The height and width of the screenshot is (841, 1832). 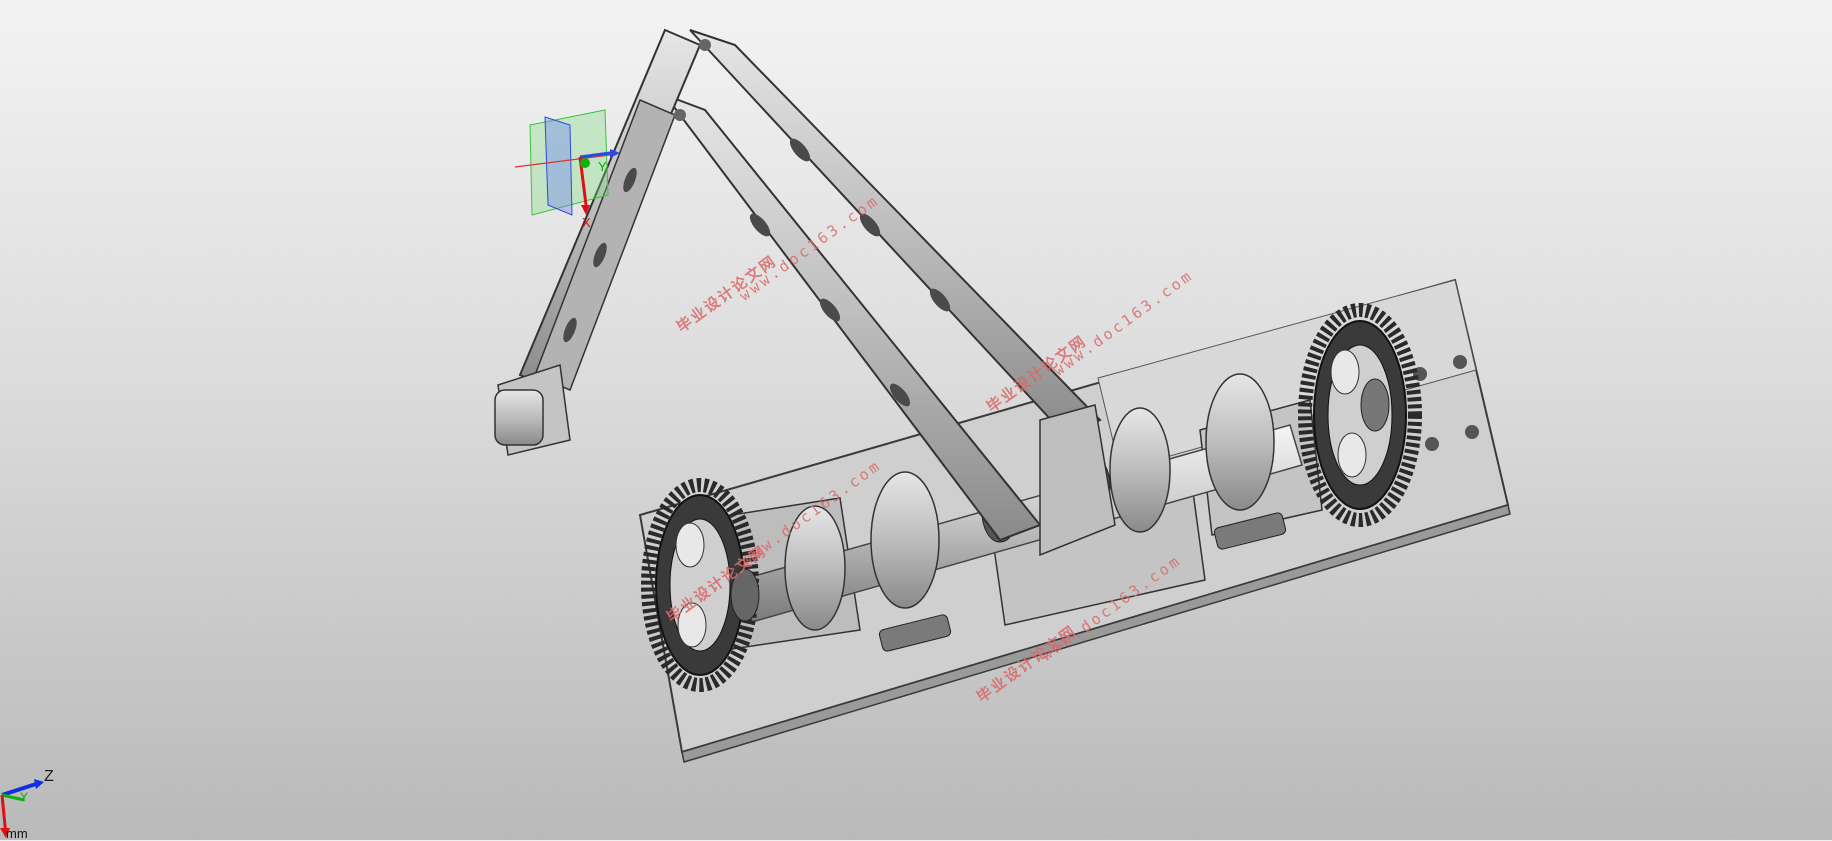 I want to click on model-triad-x-label: X, so click(x=586, y=222).